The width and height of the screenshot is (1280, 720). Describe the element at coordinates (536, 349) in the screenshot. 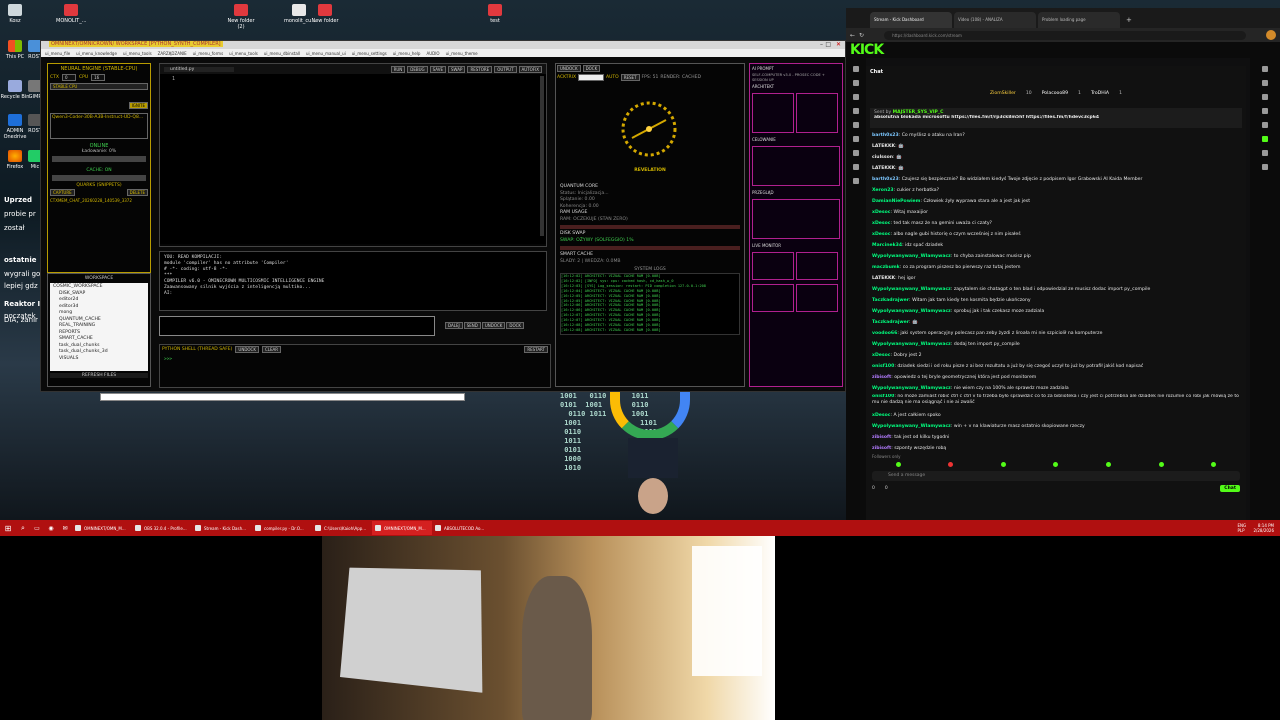

I see `shell-restart-button: RESTART` at that location.